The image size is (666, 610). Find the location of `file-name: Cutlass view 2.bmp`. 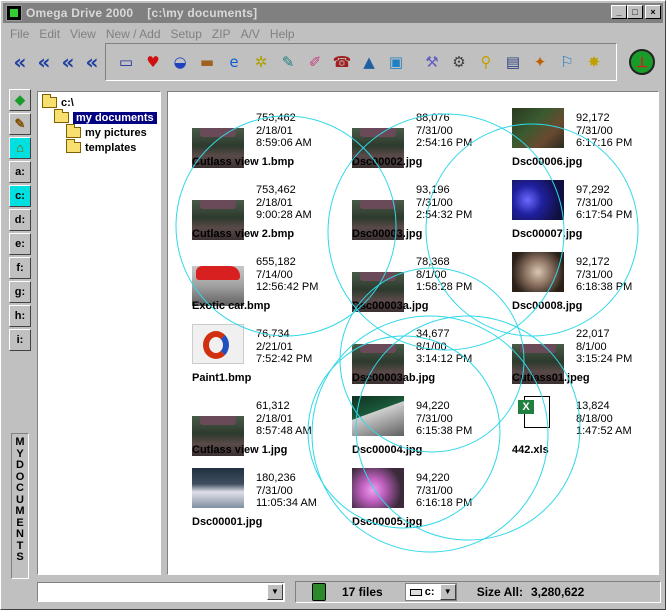

file-name: Cutlass view 2.bmp is located at coordinates (243, 234).